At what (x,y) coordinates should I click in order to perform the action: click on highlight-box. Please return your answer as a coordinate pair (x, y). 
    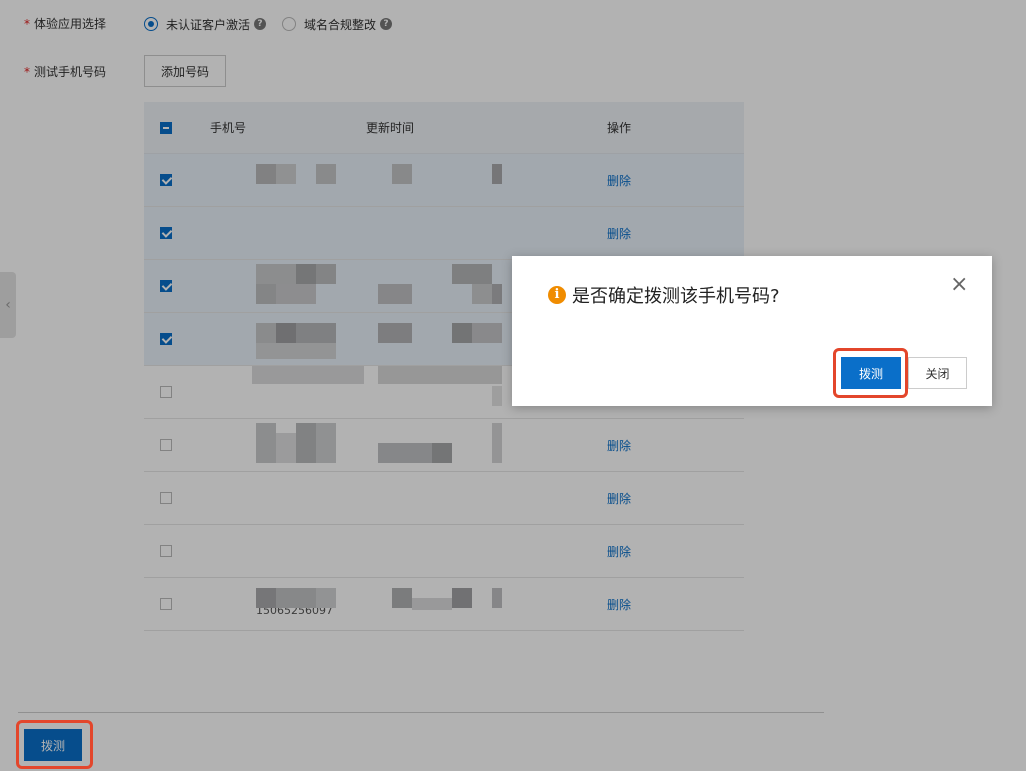
    Looking at the image, I should click on (54, 744).